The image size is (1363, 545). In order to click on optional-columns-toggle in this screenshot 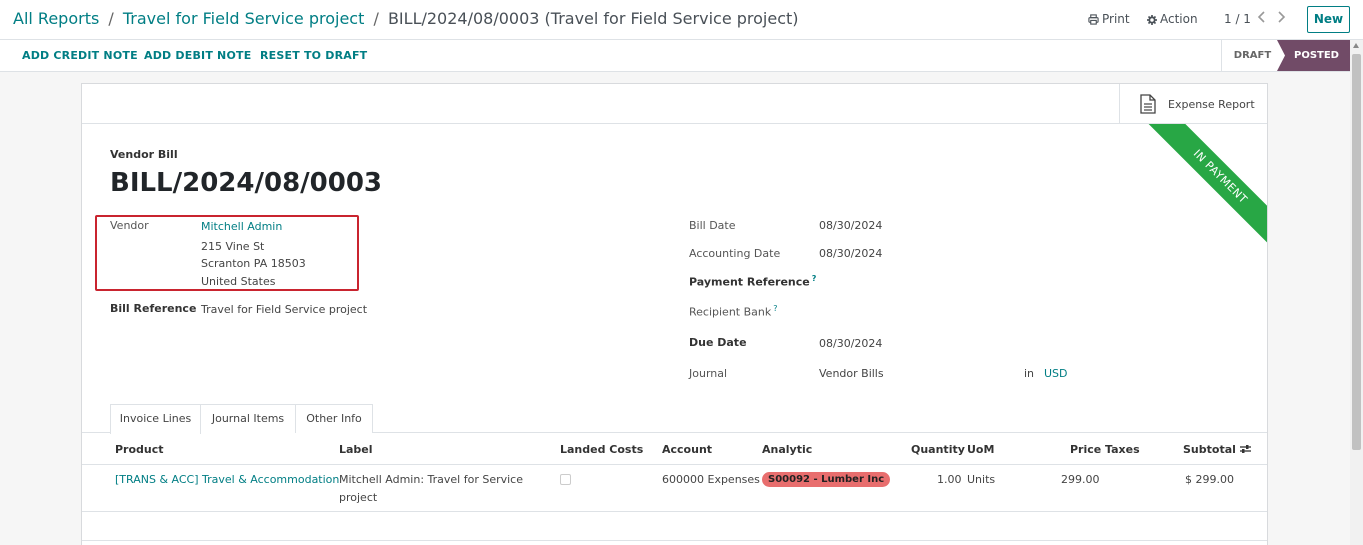, I will do `click(1245, 450)`.